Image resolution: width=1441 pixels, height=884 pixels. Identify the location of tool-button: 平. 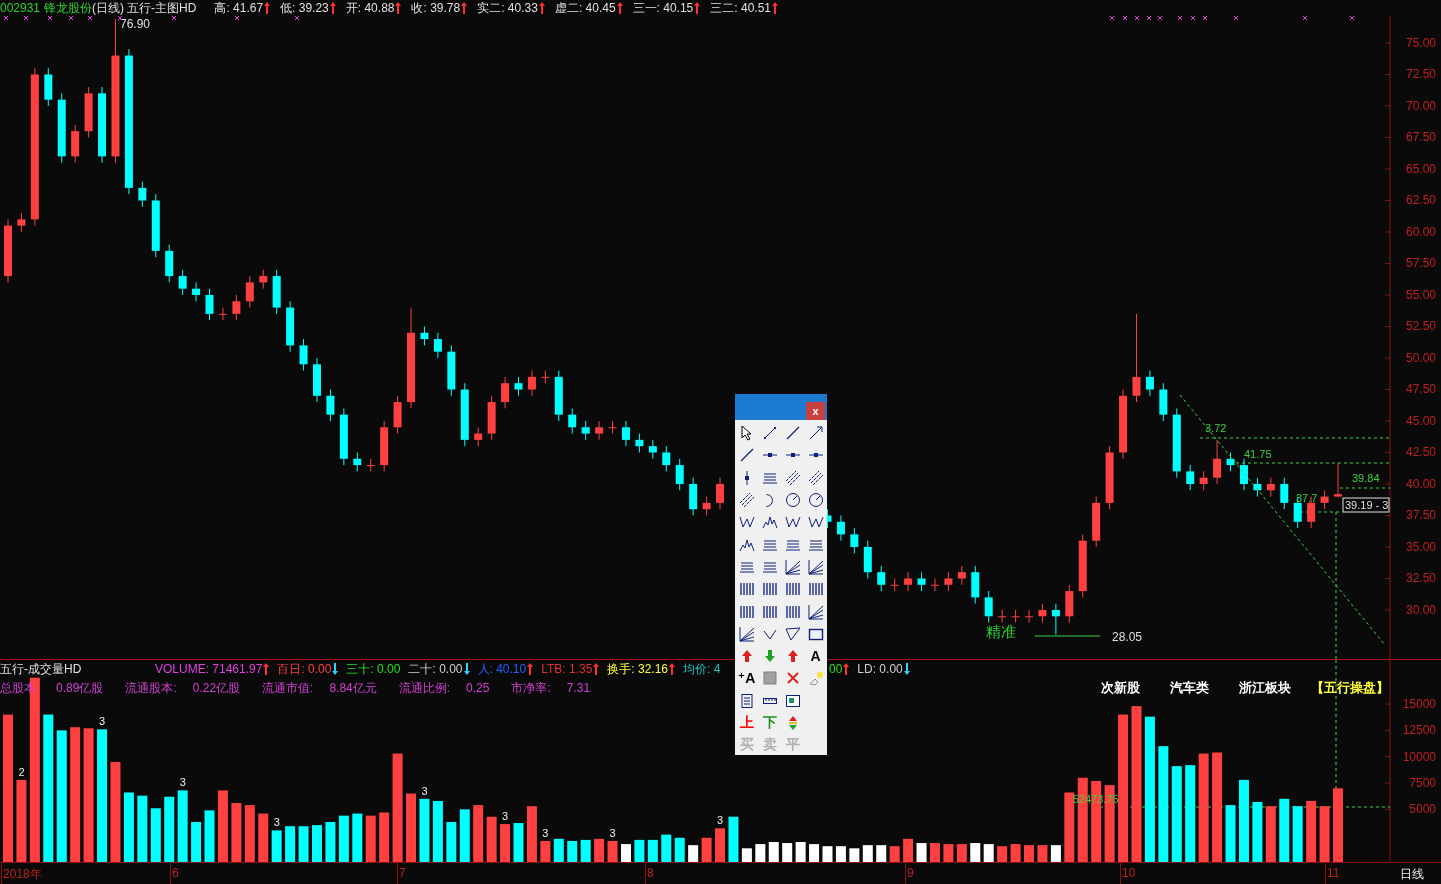
(792, 745).